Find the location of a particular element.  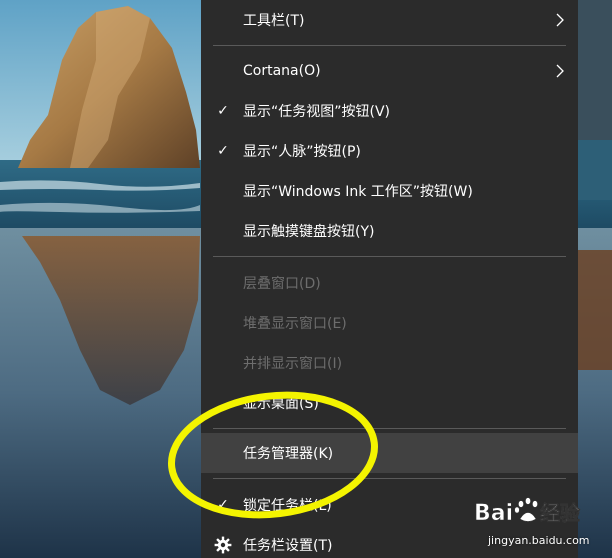

menu-item-label: 任务管理器(K) is located at coordinates (288, 454).